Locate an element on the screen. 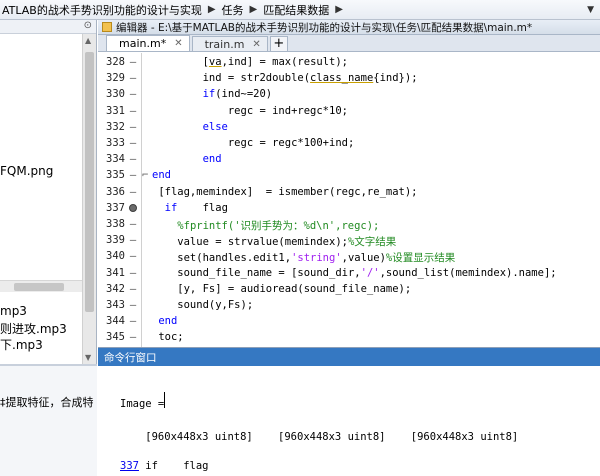  scroll-up-icon: ▲ is located at coordinates (88, 40).